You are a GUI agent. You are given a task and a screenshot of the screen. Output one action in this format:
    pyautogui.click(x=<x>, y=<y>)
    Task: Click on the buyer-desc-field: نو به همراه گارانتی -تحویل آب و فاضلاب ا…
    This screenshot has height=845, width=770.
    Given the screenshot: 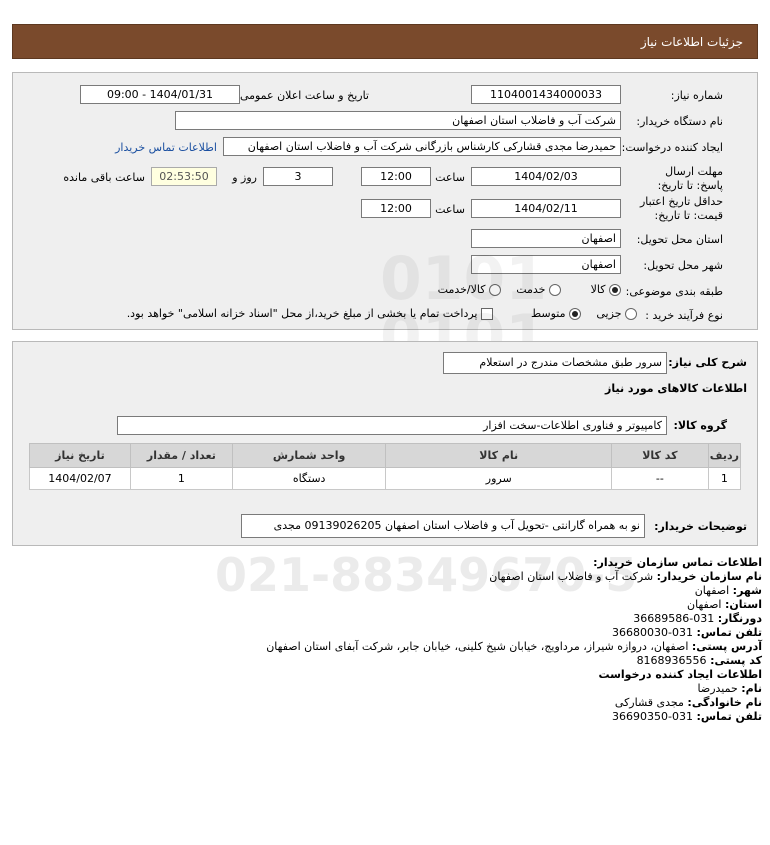 What is the action you would take?
    pyautogui.click(x=443, y=526)
    